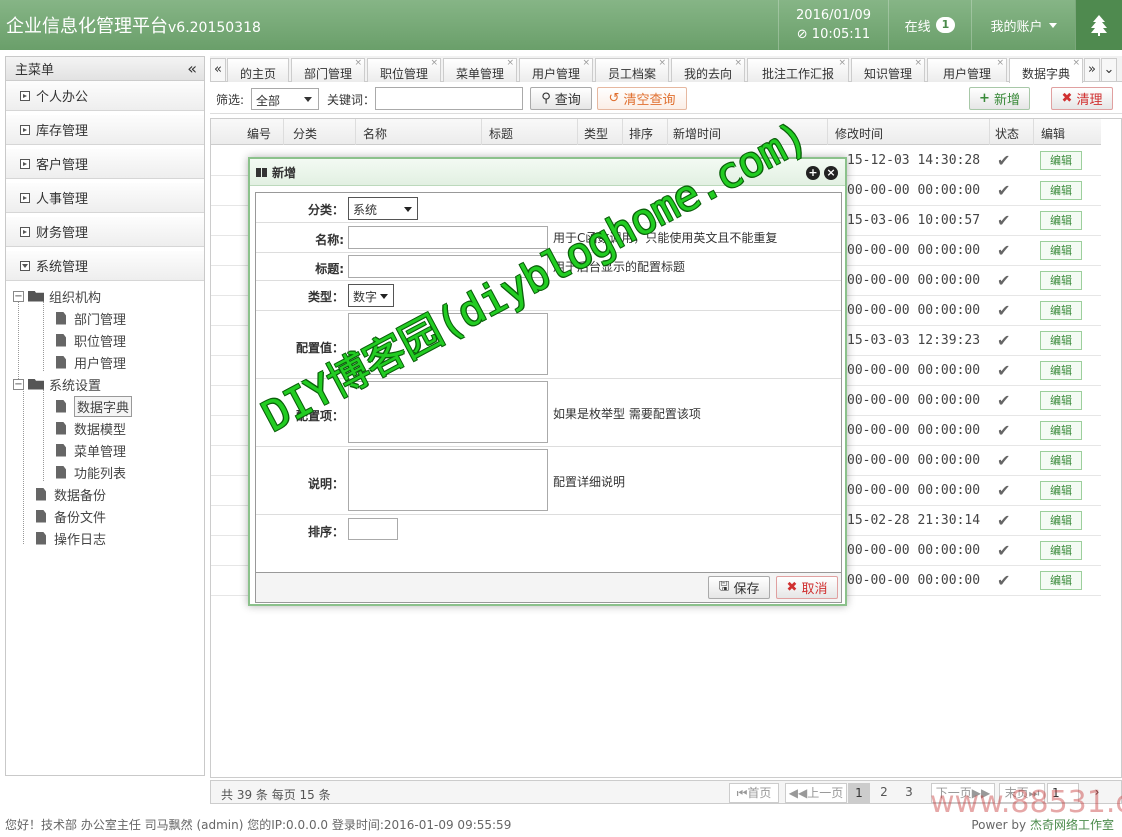  I want to click on sidebar-item-finance: 财务管理, so click(105, 232).